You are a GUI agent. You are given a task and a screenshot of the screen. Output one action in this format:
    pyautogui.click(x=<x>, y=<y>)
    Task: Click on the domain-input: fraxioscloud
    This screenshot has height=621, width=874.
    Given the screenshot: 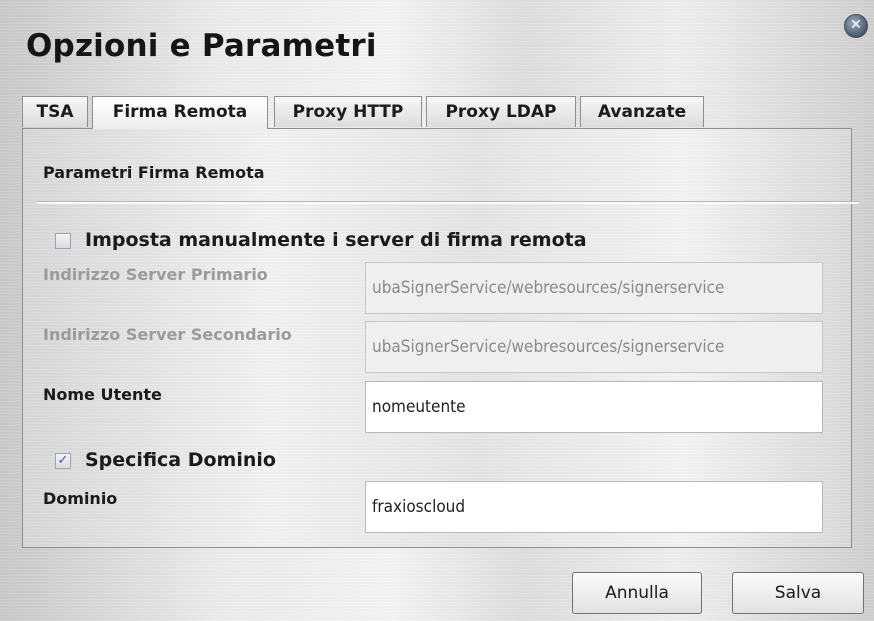 What is the action you would take?
    pyautogui.click(x=594, y=507)
    